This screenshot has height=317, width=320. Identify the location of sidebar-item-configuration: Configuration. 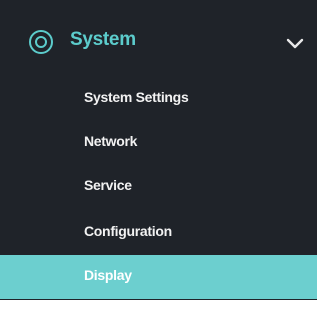
(158, 233).